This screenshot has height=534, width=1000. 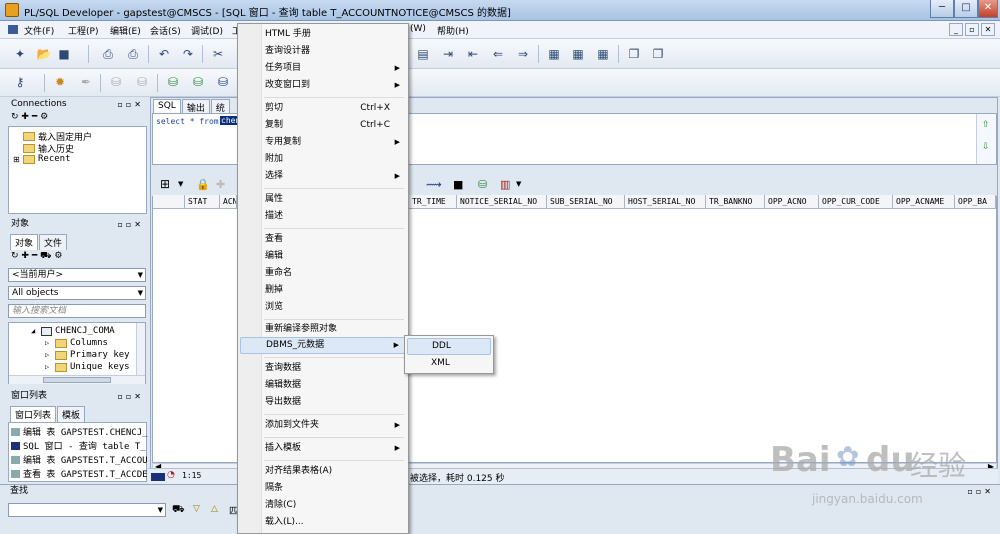 What do you see at coordinates (73, 331) in the screenshot?
I see `tree-item: ◢ CHENCJ_COMA` at bounding box center [73, 331].